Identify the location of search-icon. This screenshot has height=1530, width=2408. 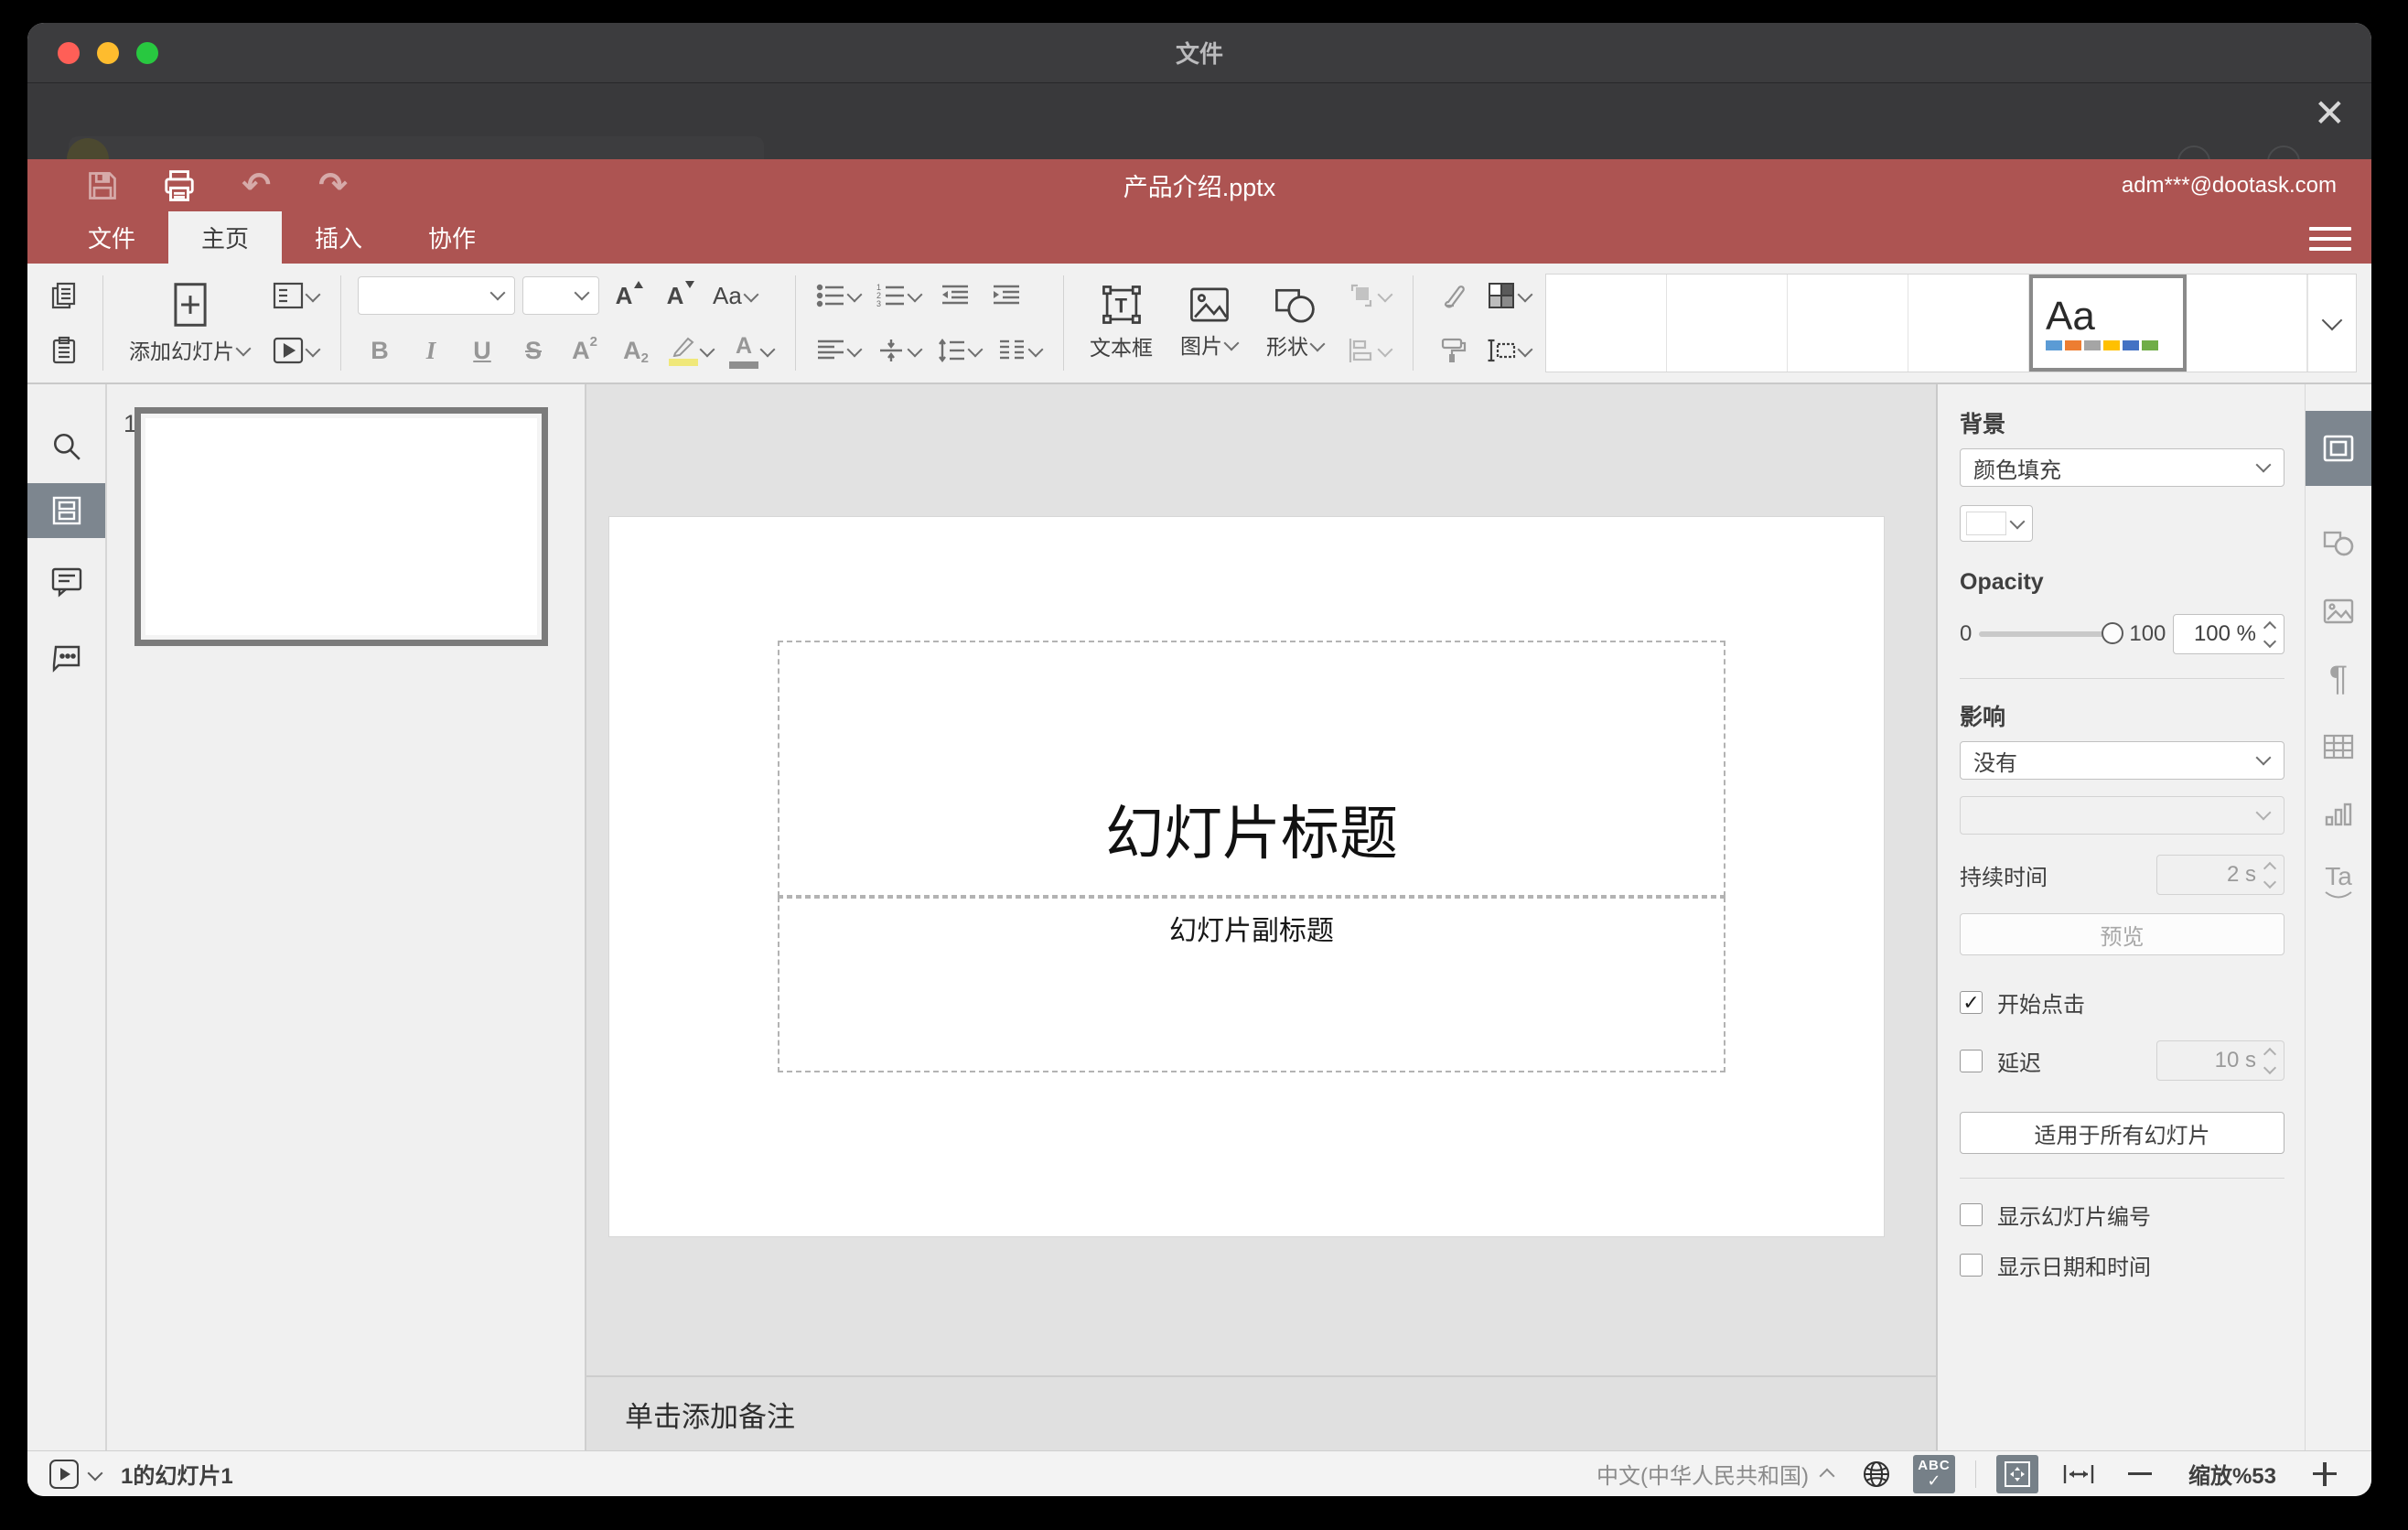
(66, 446).